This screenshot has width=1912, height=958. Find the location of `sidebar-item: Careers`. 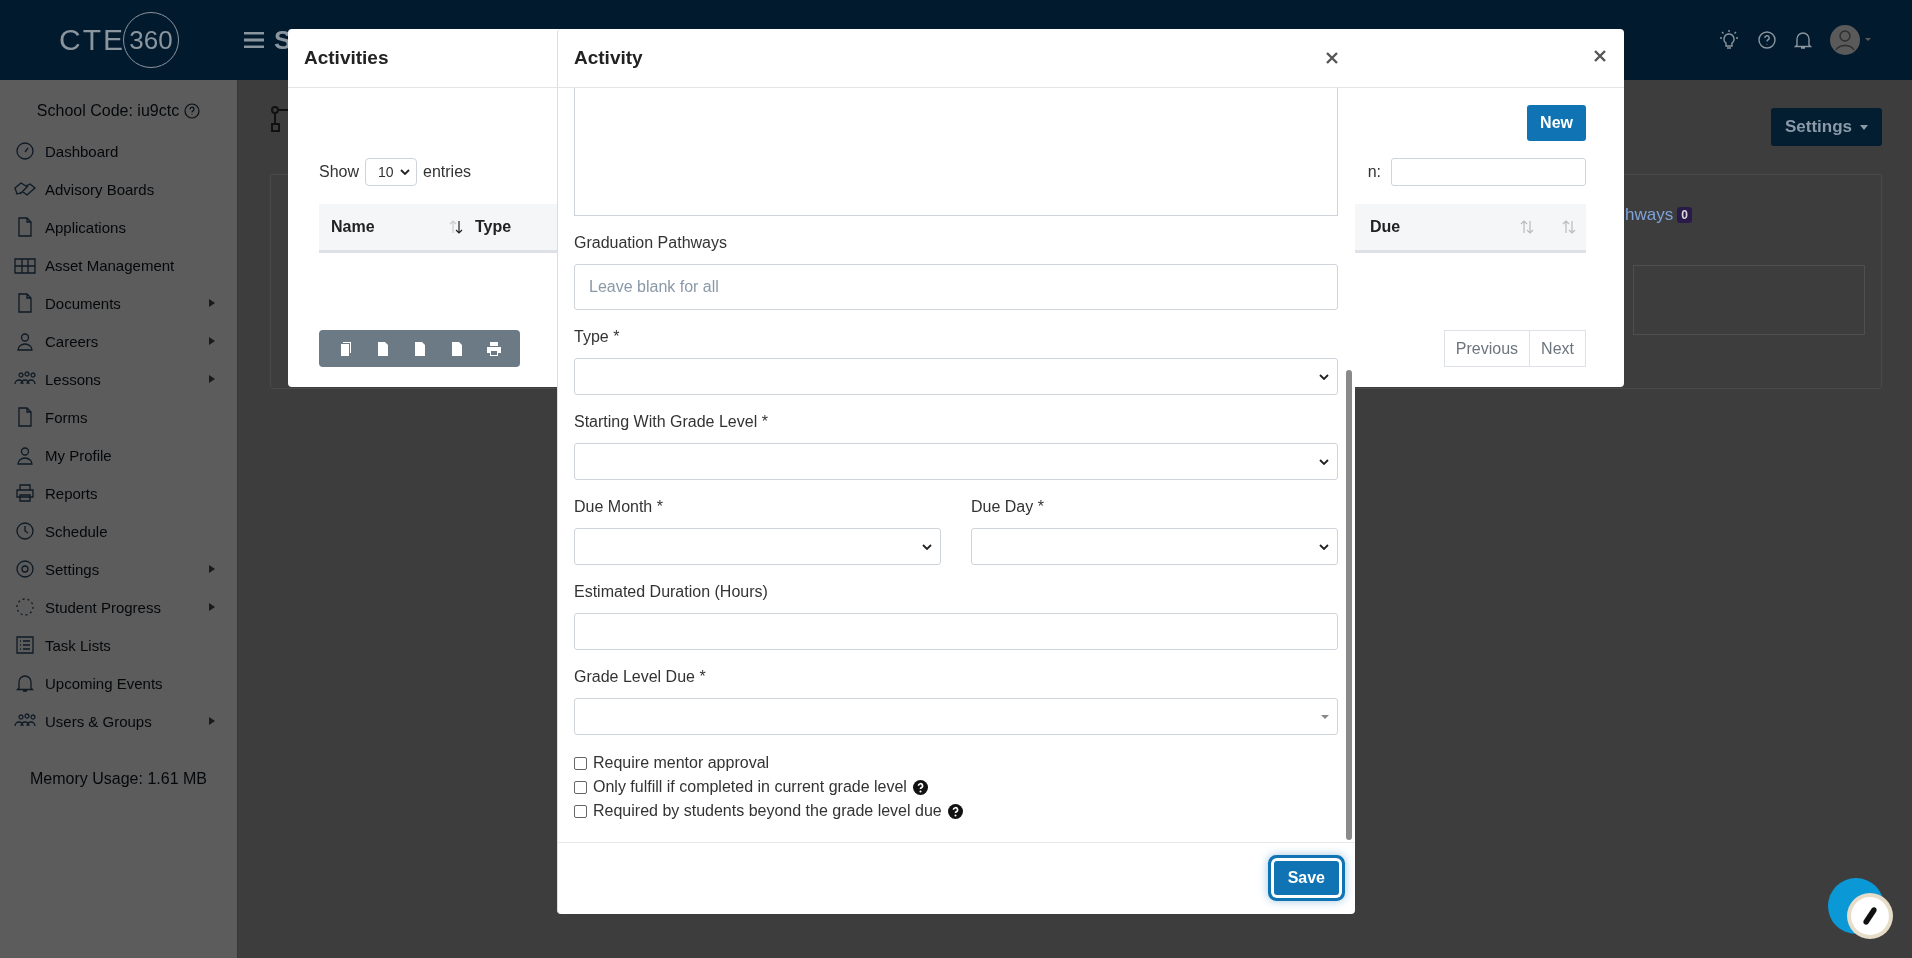

sidebar-item: Careers is located at coordinates (118, 341).